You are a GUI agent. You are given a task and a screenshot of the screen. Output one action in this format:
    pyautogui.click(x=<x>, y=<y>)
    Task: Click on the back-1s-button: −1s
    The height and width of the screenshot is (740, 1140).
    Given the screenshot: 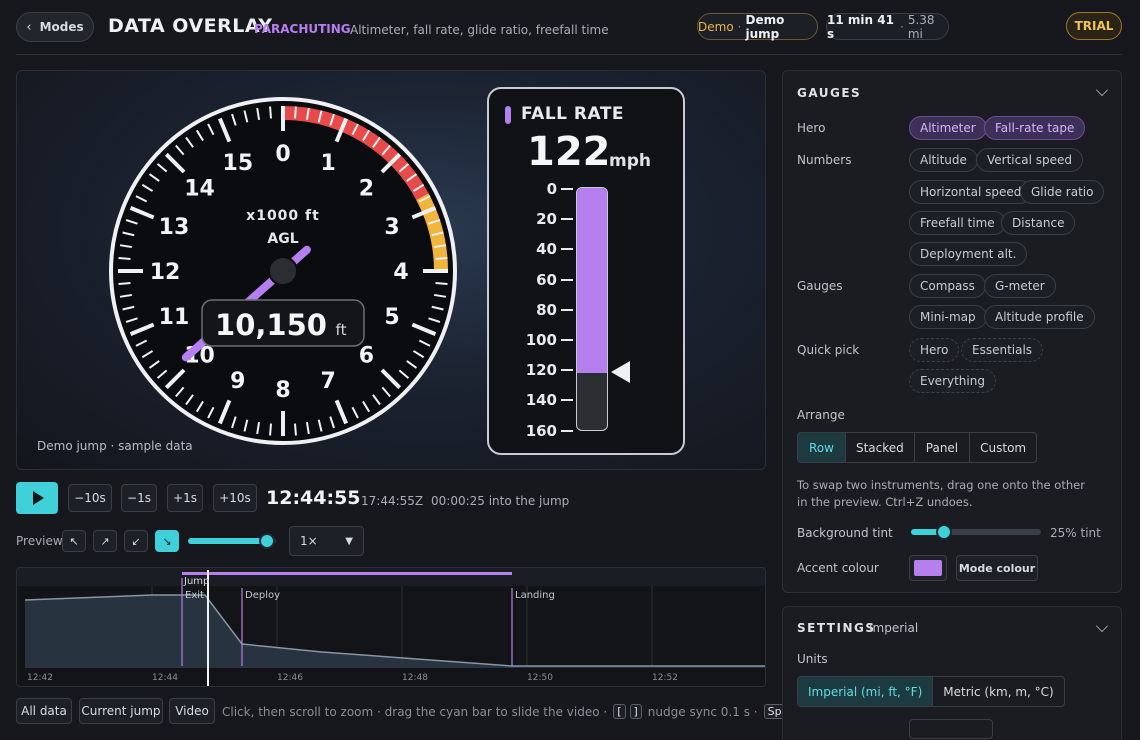 What is the action you would take?
    pyautogui.click(x=139, y=498)
    